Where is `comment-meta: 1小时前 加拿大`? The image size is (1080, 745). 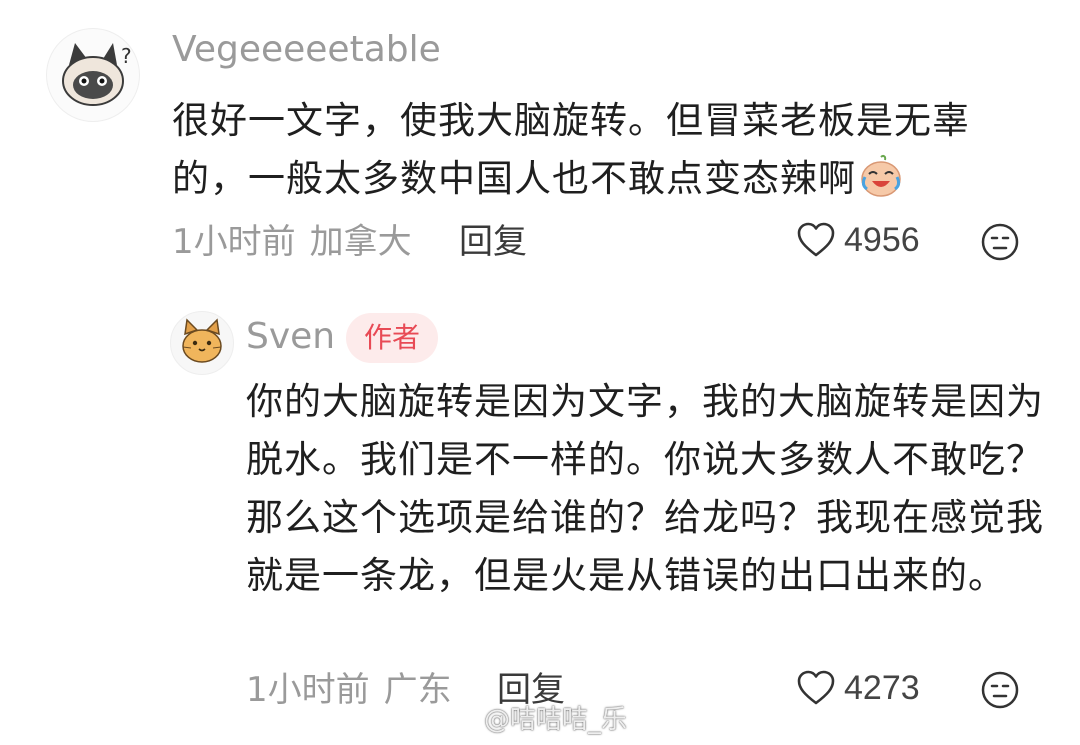
comment-meta: 1小时前 加拿大 is located at coordinates (292, 242).